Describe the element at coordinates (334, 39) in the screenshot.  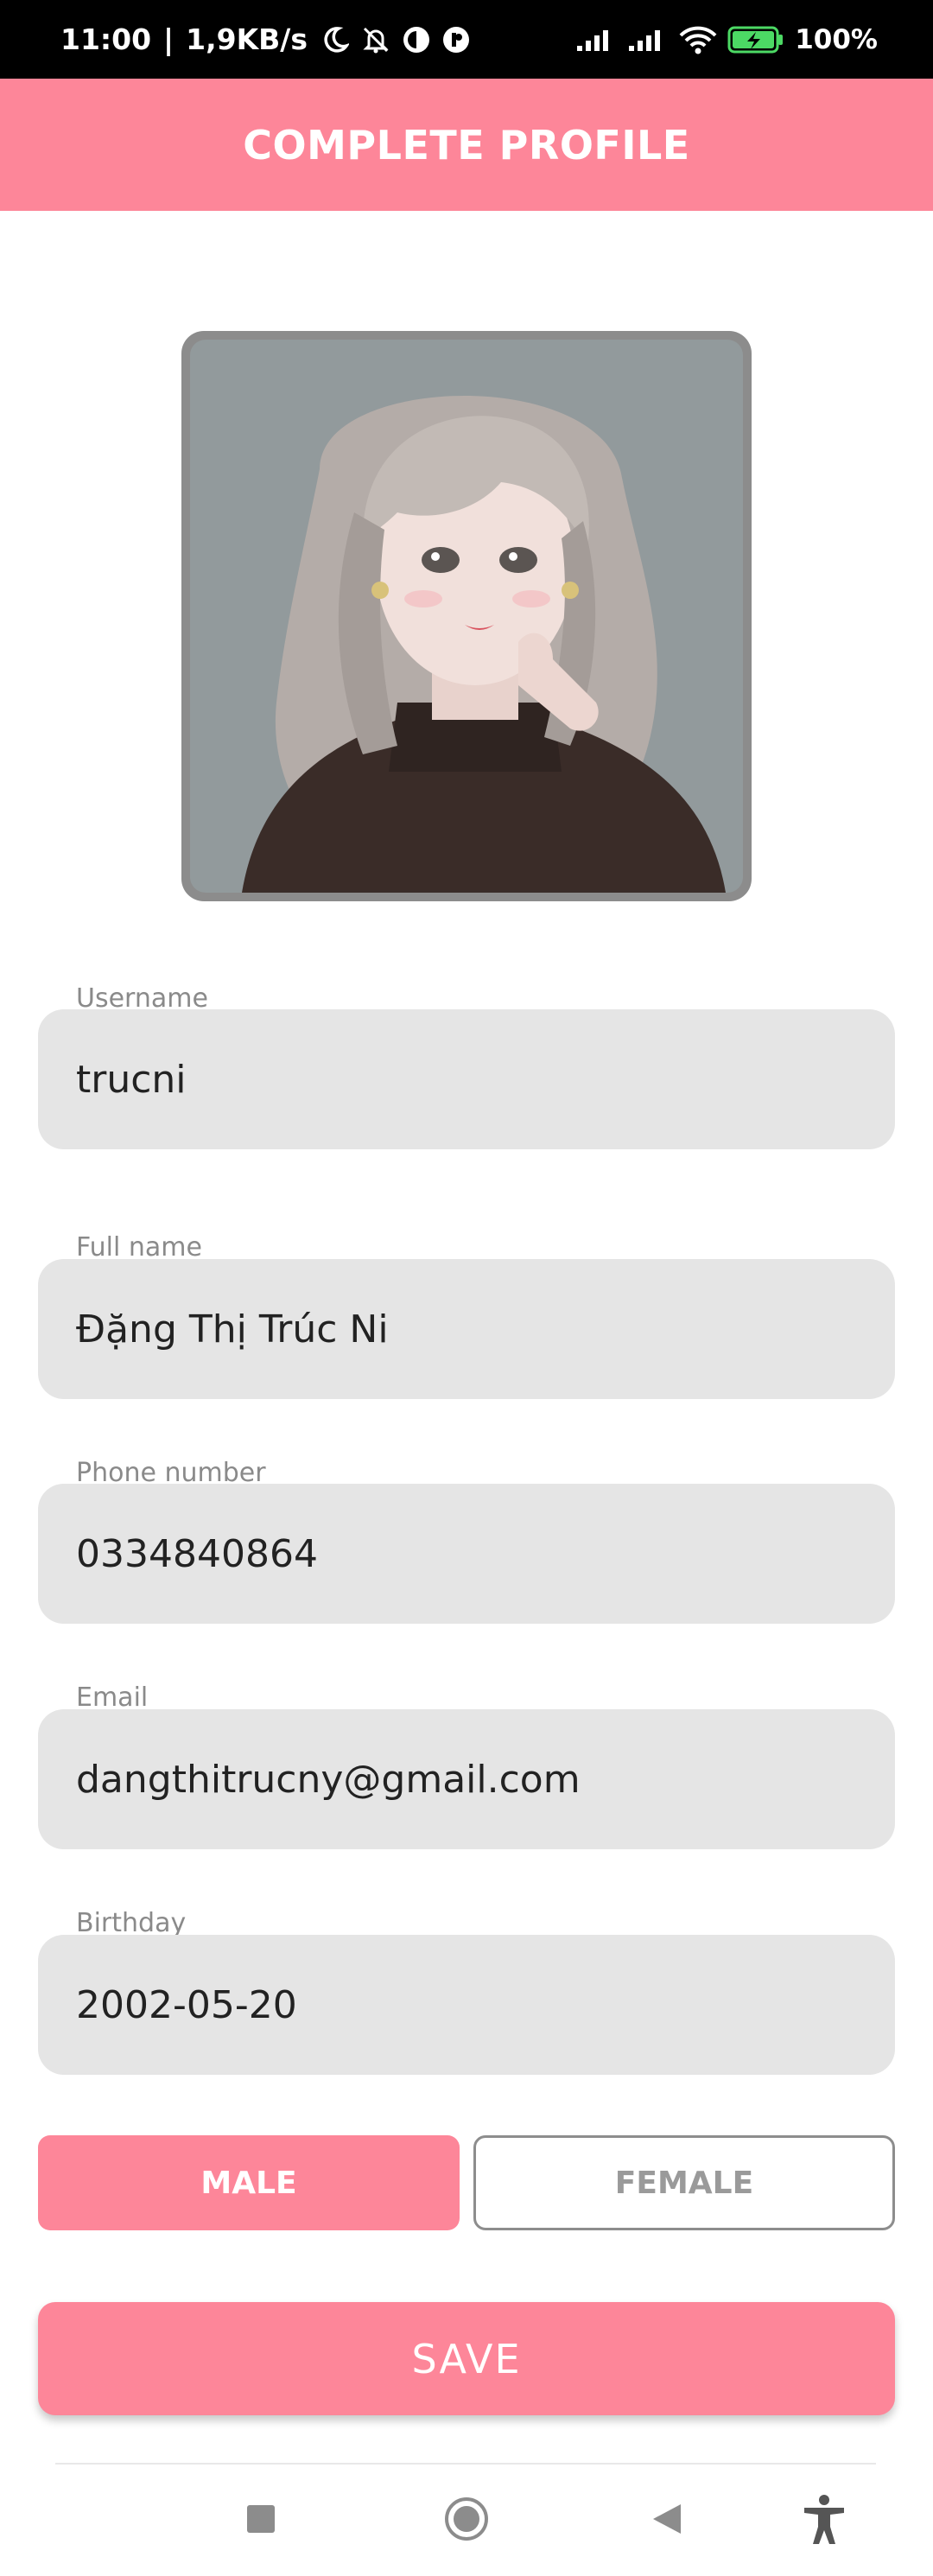
I see `moon-icon` at that location.